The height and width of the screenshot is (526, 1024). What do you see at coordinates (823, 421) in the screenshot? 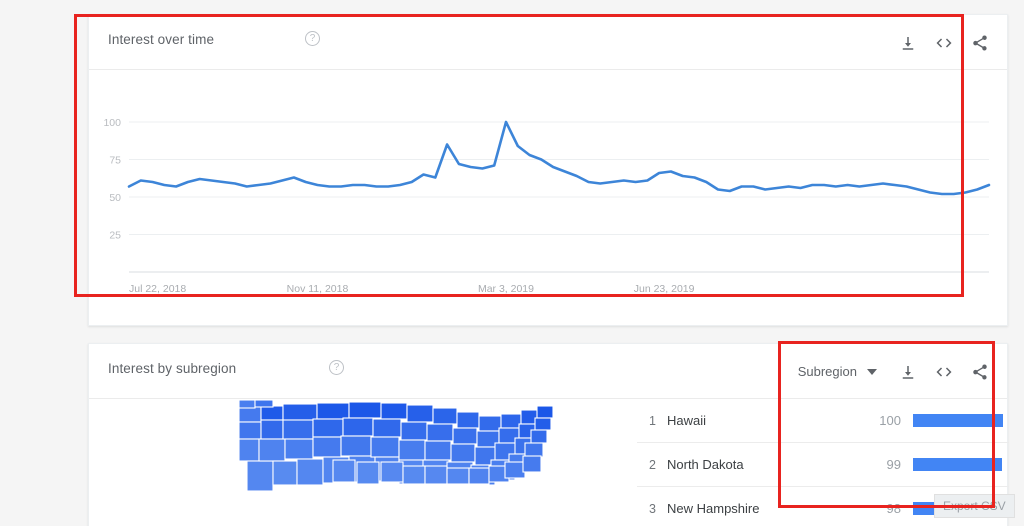
I see `table-row: 1 Hawaii 100` at bounding box center [823, 421].